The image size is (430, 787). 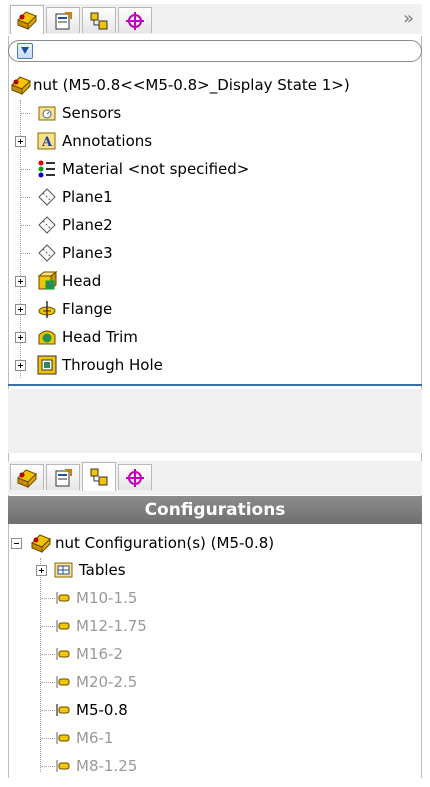 I want to click on extrude-icon, so click(x=47, y=280).